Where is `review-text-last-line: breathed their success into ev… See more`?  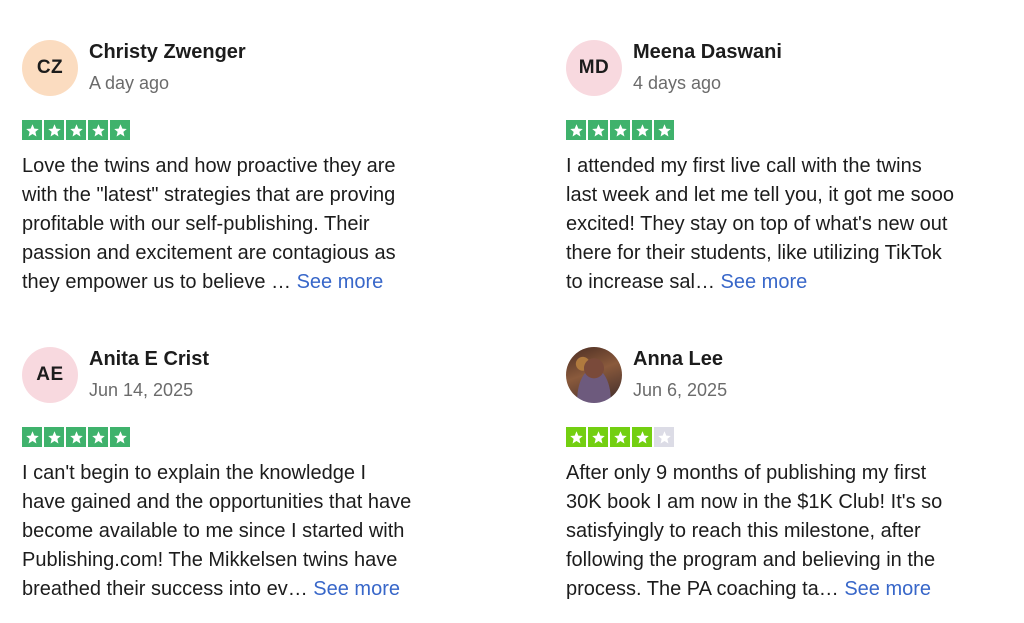
review-text-last-line: breathed their success into ev… See more is located at coordinates (257, 589).